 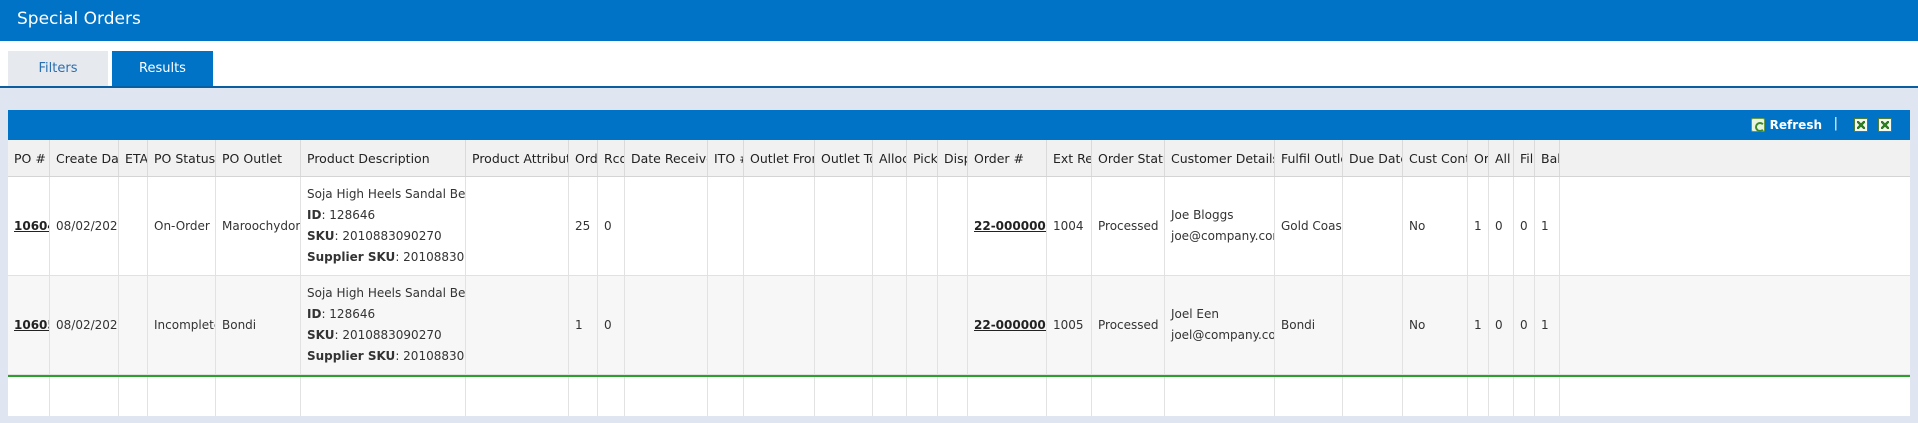 What do you see at coordinates (1069, 158) in the screenshot?
I see `column-header-ext-ref: Ext Ref` at bounding box center [1069, 158].